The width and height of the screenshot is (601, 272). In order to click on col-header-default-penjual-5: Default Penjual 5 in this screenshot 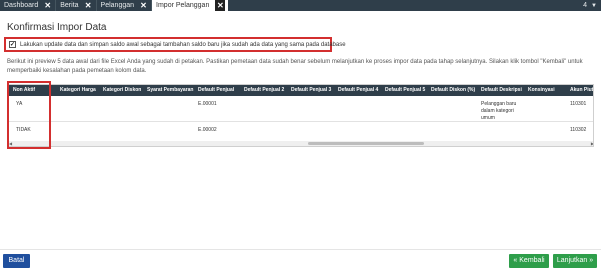, I will do `click(405, 90)`.